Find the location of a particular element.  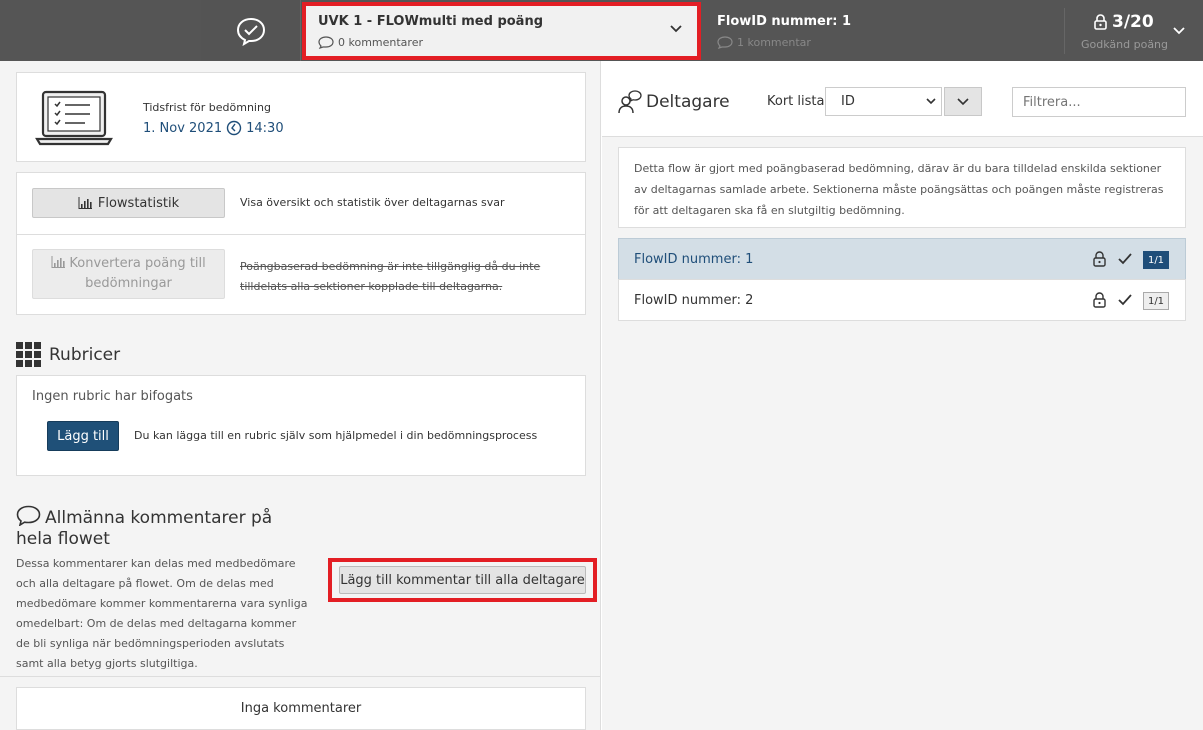

participant-name: FlowID nummer: 1 is located at coordinates (694, 259).